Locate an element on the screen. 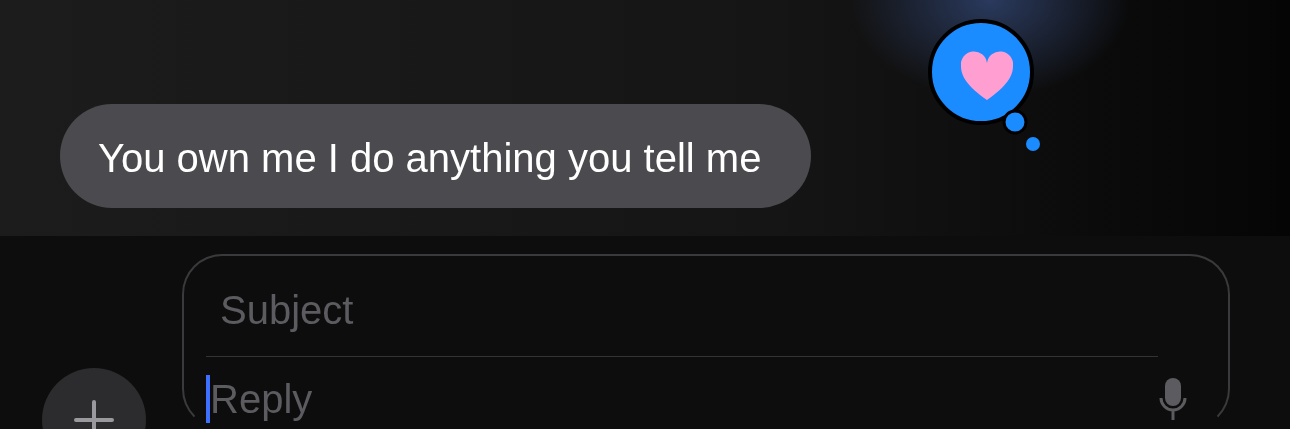 Image resolution: width=1290 pixels, height=429 pixels. plus-icon is located at coordinates (94, 414).